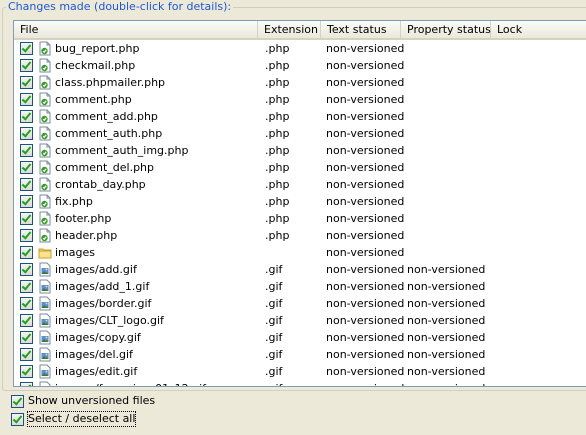 The height and width of the screenshot is (435, 586). I want to click on file-name: comment_auth_img.php, so click(122, 150).